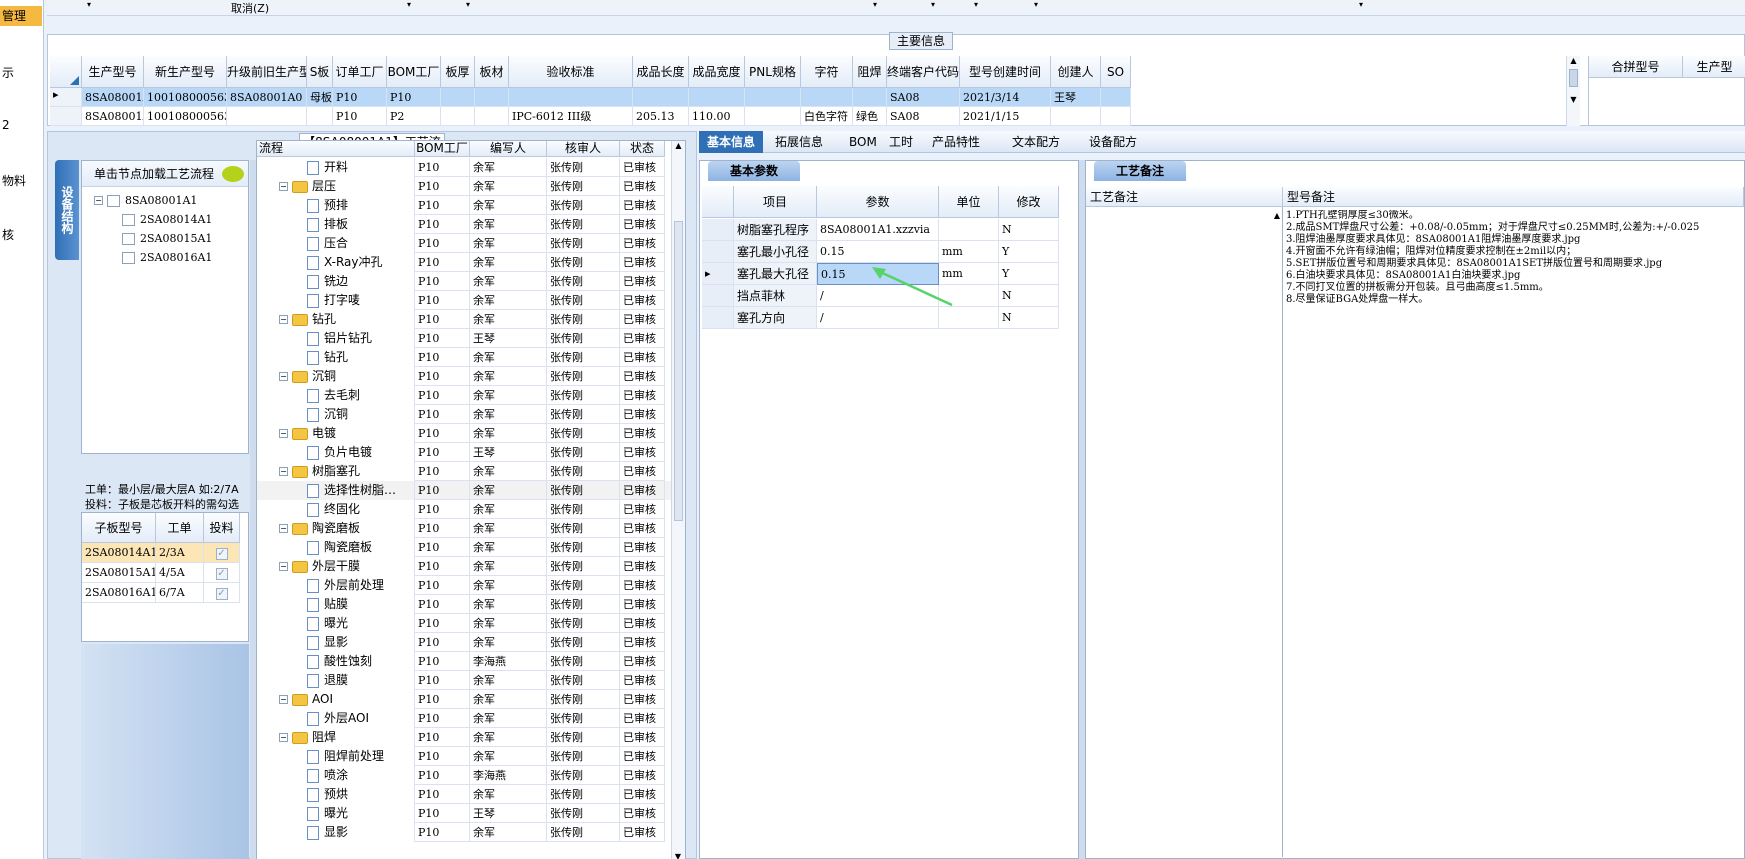  Describe the element at coordinates (464, 224) in the screenshot. I see `process-row: 排板 P10 余军 张传刚 已审核` at that location.